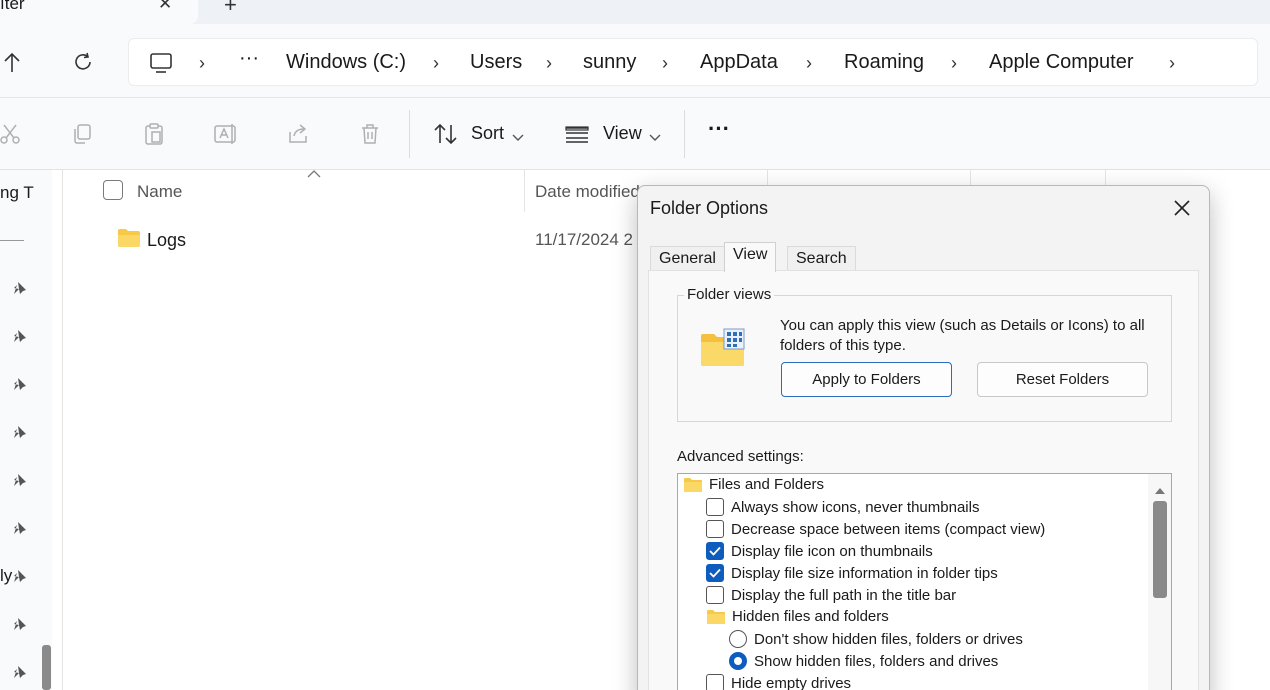  What do you see at coordinates (1182, 208) in the screenshot?
I see `close-icon` at bounding box center [1182, 208].